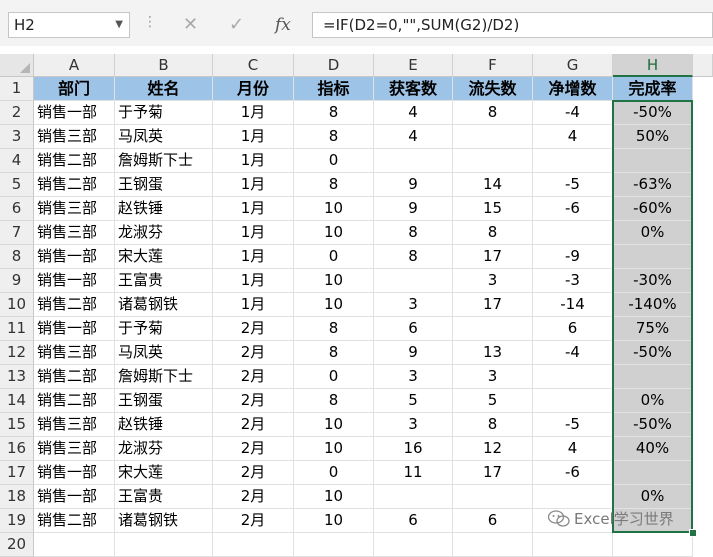  I want to click on table-cell: 16, so click(413, 449).